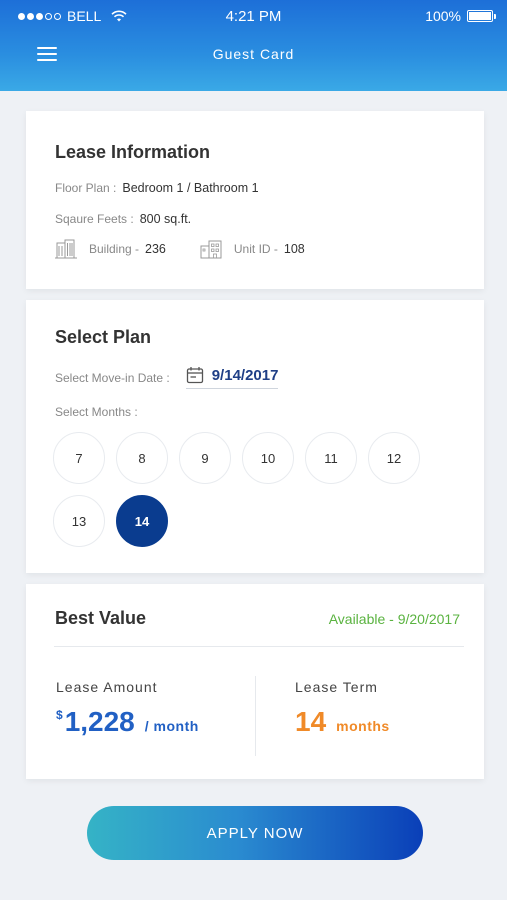 This screenshot has width=507, height=900. What do you see at coordinates (331, 458) in the screenshot?
I see `month-option-11: 11` at bounding box center [331, 458].